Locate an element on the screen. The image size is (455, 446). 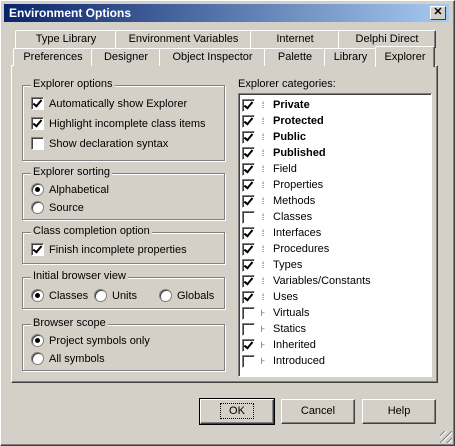
list-item: ⁞ Methods is located at coordinates (278, 201).